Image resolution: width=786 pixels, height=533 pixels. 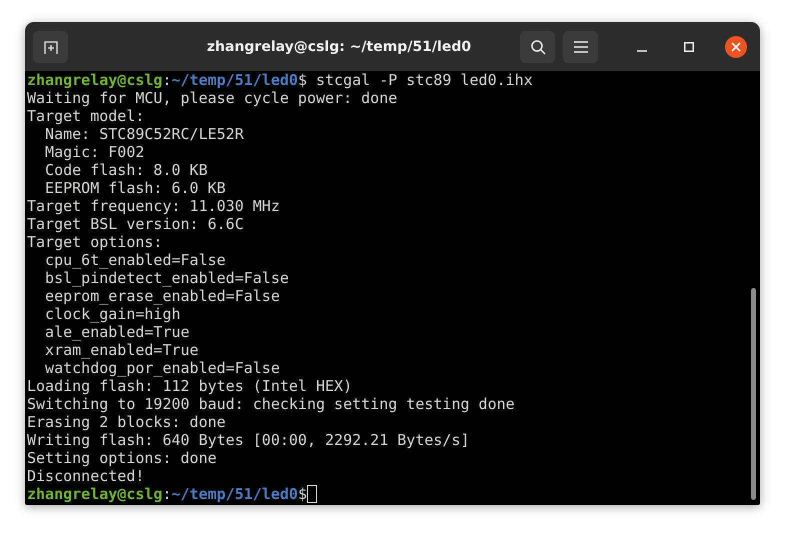 I want to click on scrollbar, so click(x=753, y=394).